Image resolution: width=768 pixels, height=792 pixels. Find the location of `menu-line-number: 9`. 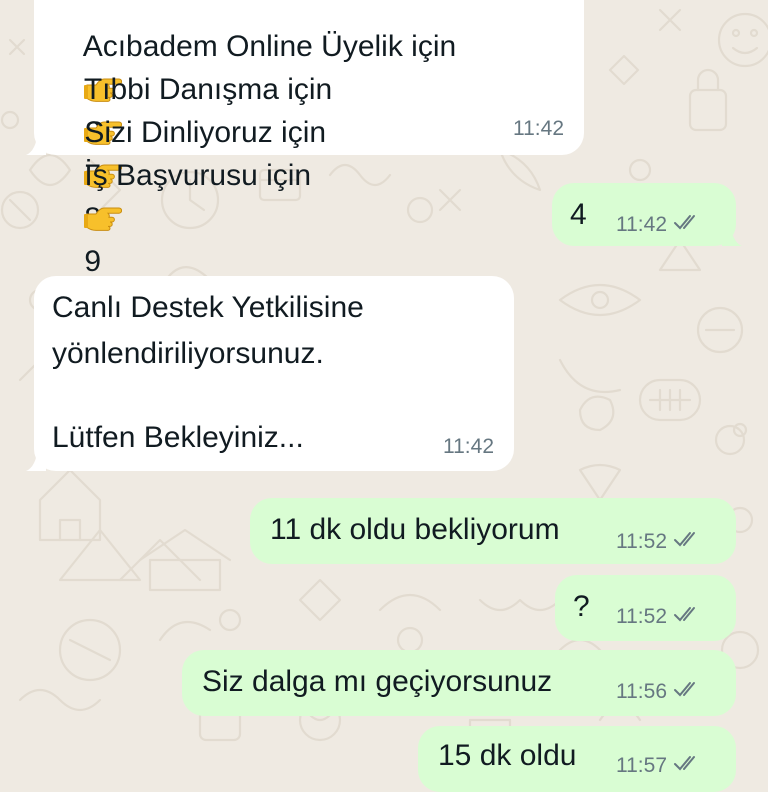

menu-line-number: 9 is located at coordinates (93, 261).